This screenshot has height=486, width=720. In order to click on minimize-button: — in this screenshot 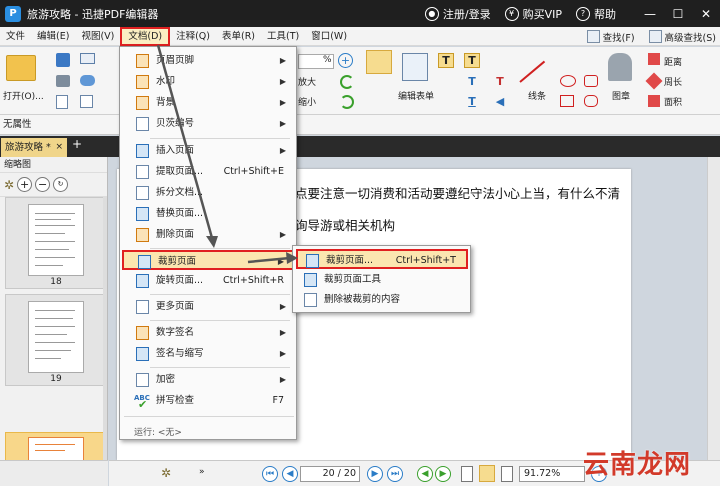, I will do `click(650, 13)`.